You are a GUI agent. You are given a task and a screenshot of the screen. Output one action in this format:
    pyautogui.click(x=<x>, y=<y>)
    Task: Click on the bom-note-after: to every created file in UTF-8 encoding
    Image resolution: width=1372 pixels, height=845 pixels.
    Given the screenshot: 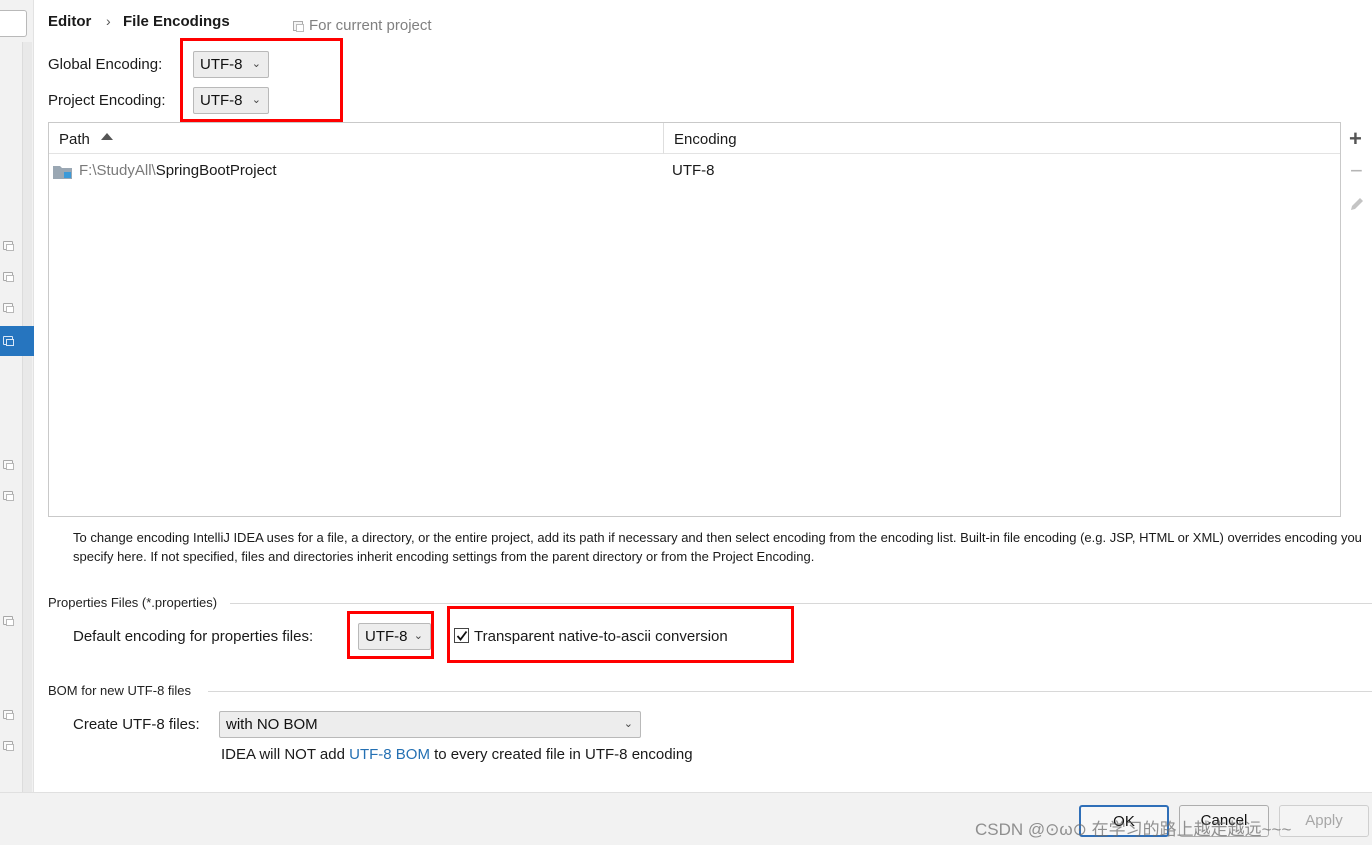 What is the action you would take?
    pyautogui.click(x=561, y=754)
    